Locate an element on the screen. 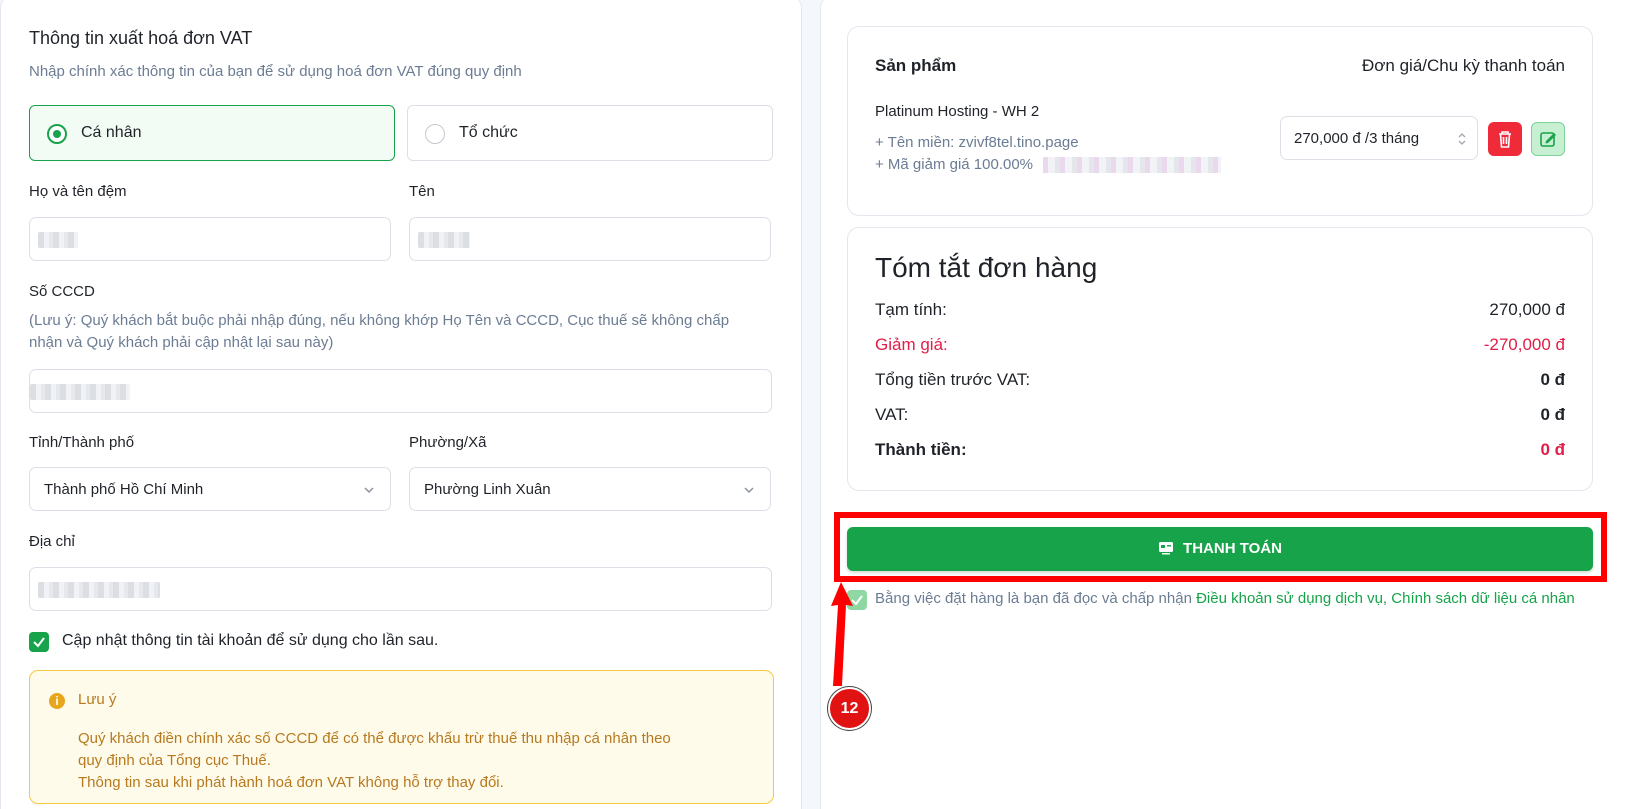 The height and width of the screenshot is (809, 1626). discount-value: -270,000 đ is located at coordinates (1524, 344).